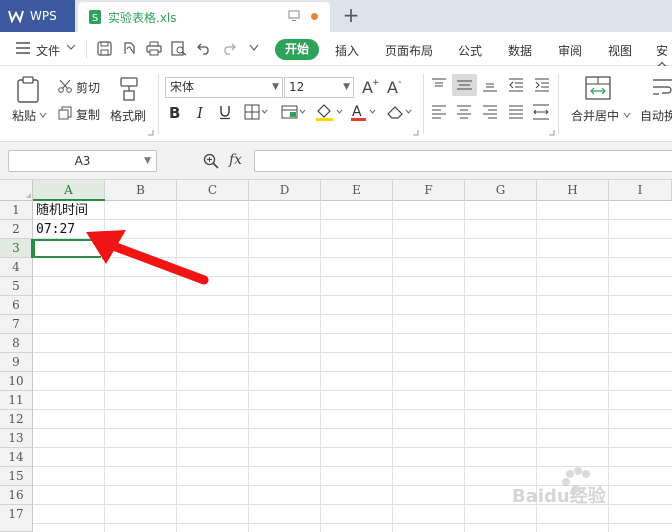 This screenshot has width=672, height=532. What do you see at coordinates (297, 87) in the screenshot?
I see `font-size-value: 12` at bounding box center [297, 87].